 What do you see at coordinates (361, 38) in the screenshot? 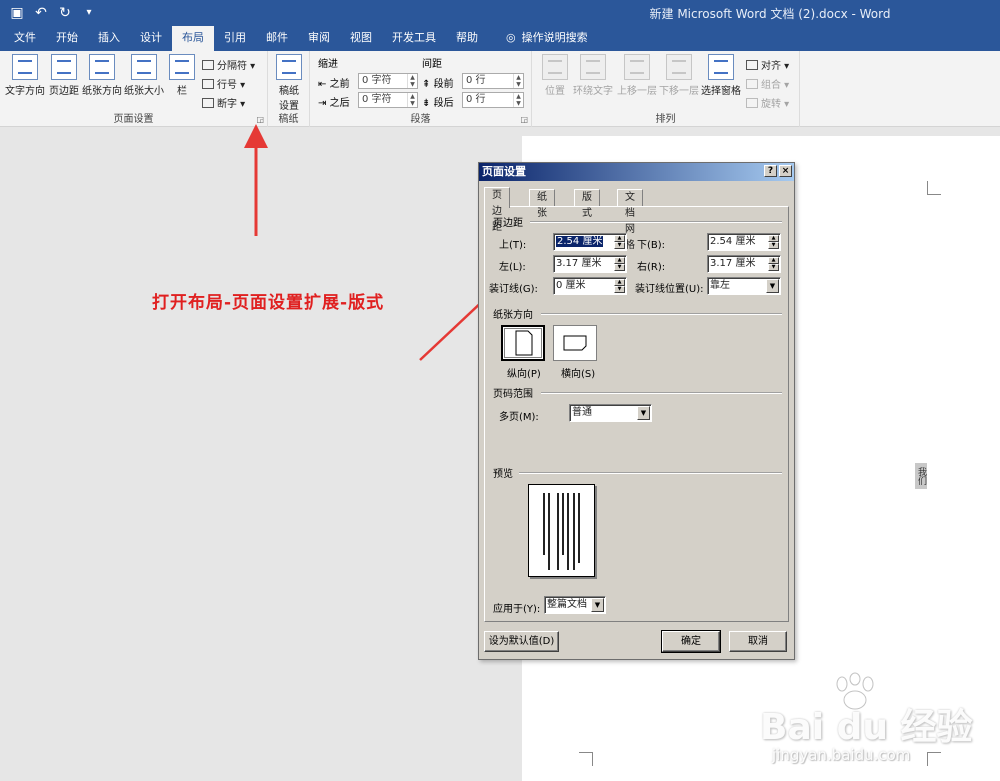
I see `tab-view: 视图` at bounding box center [361, 38].